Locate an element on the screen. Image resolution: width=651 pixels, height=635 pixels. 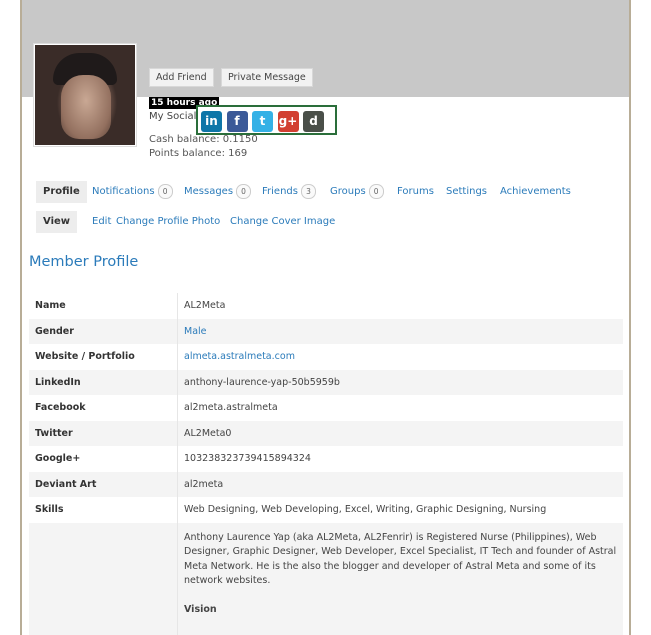
tab-settings: Settings is located at coordinates (466, 192).